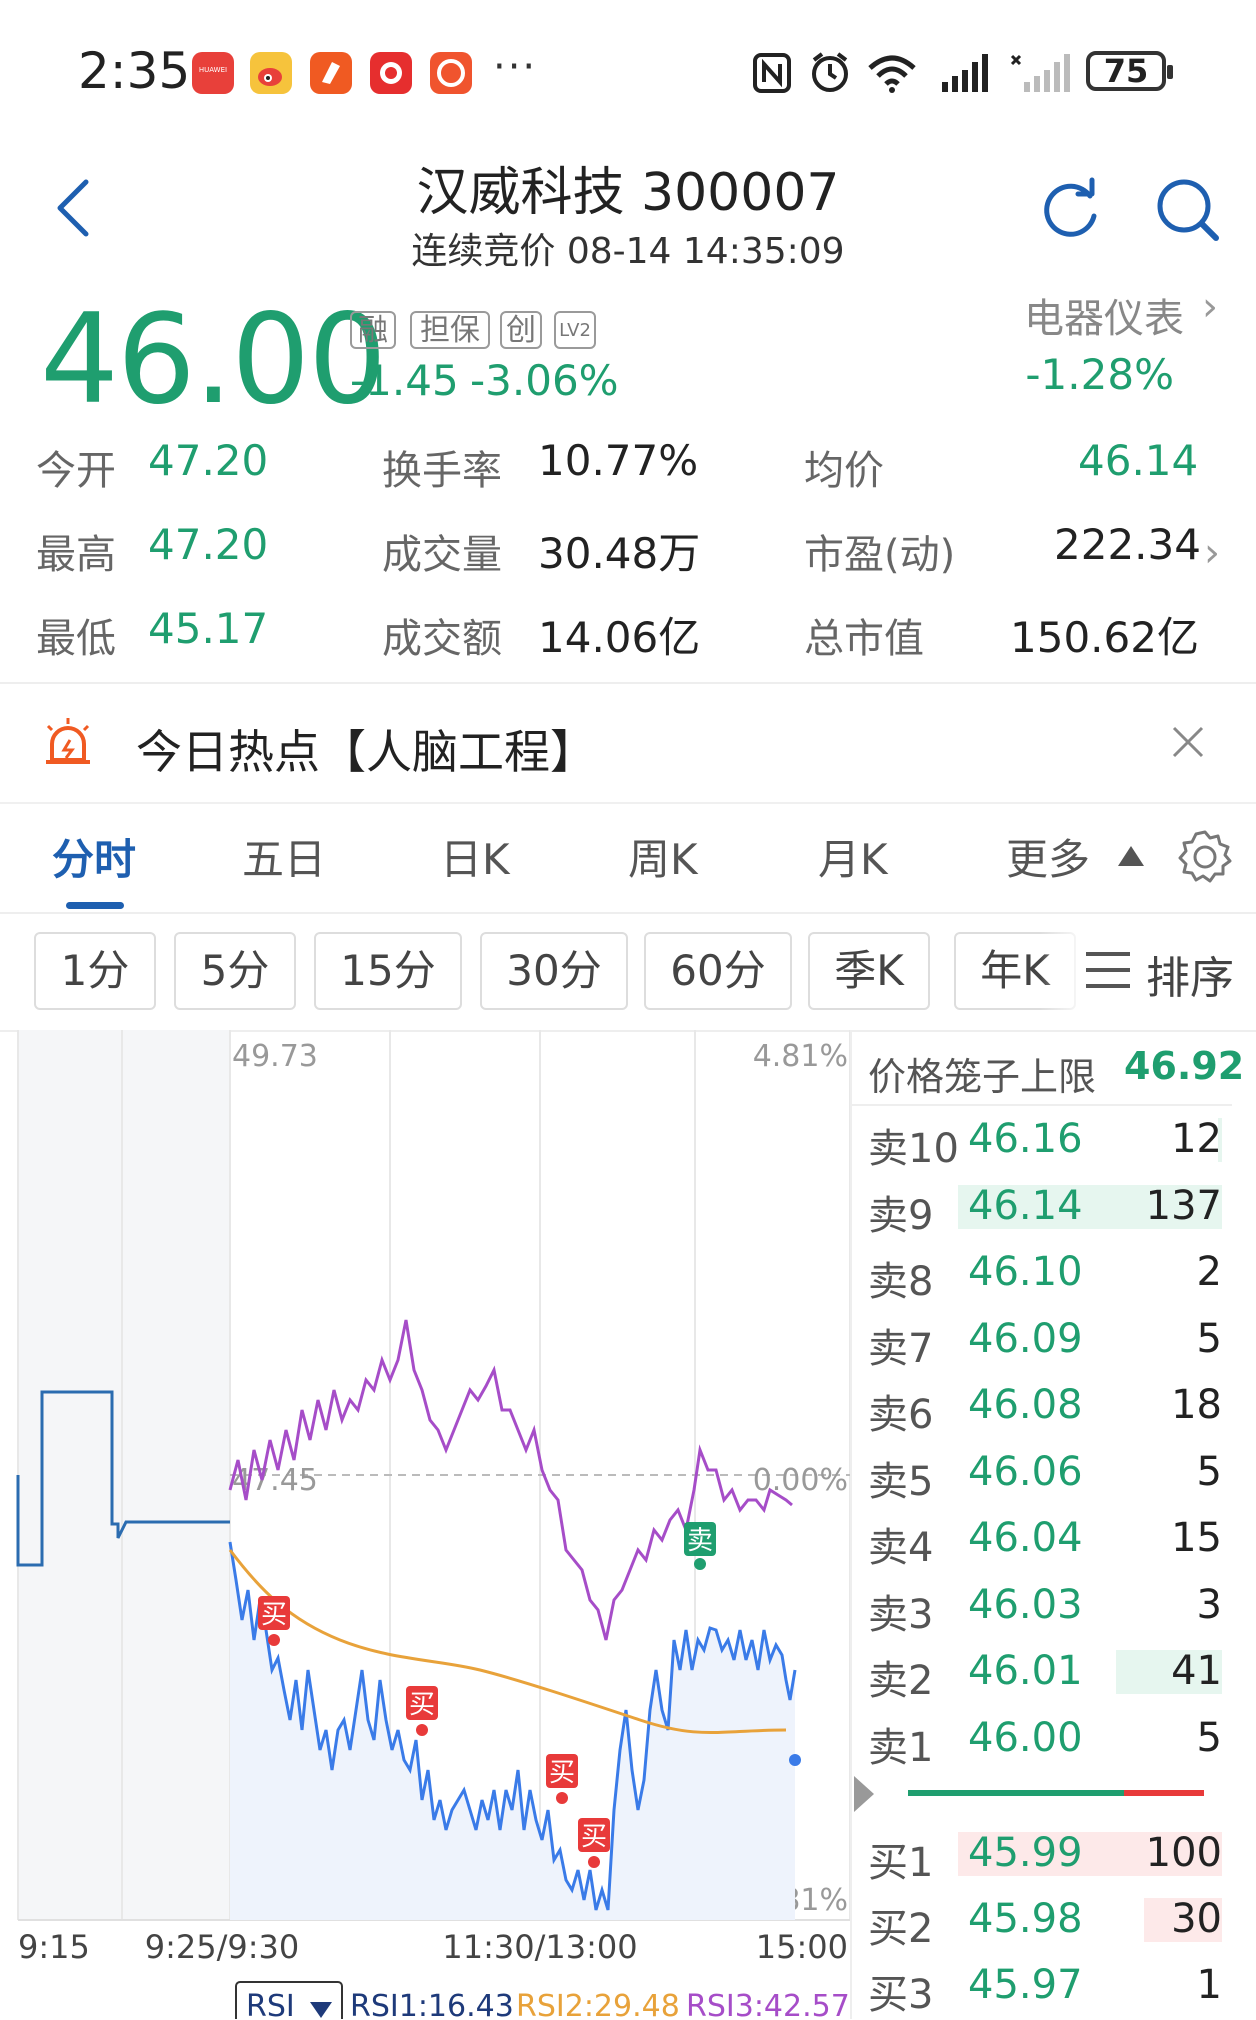 This screenshot has height=2020, width=1256. I want to click on alarm-icon, so click(830, 72).